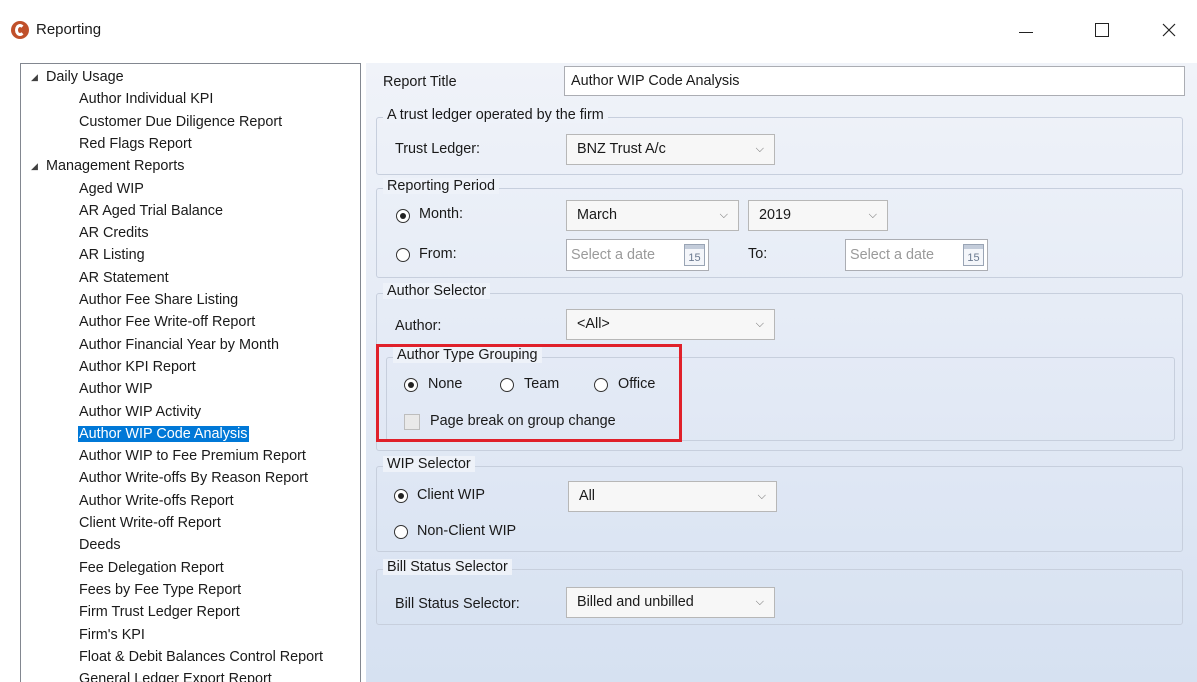 This screenshot has width=1197, height=682. What do you see at coordinates (457, 604) in the screenshot?
I see `bill-status-label: Bill Status Selector:` at bounding box center [457, 604].